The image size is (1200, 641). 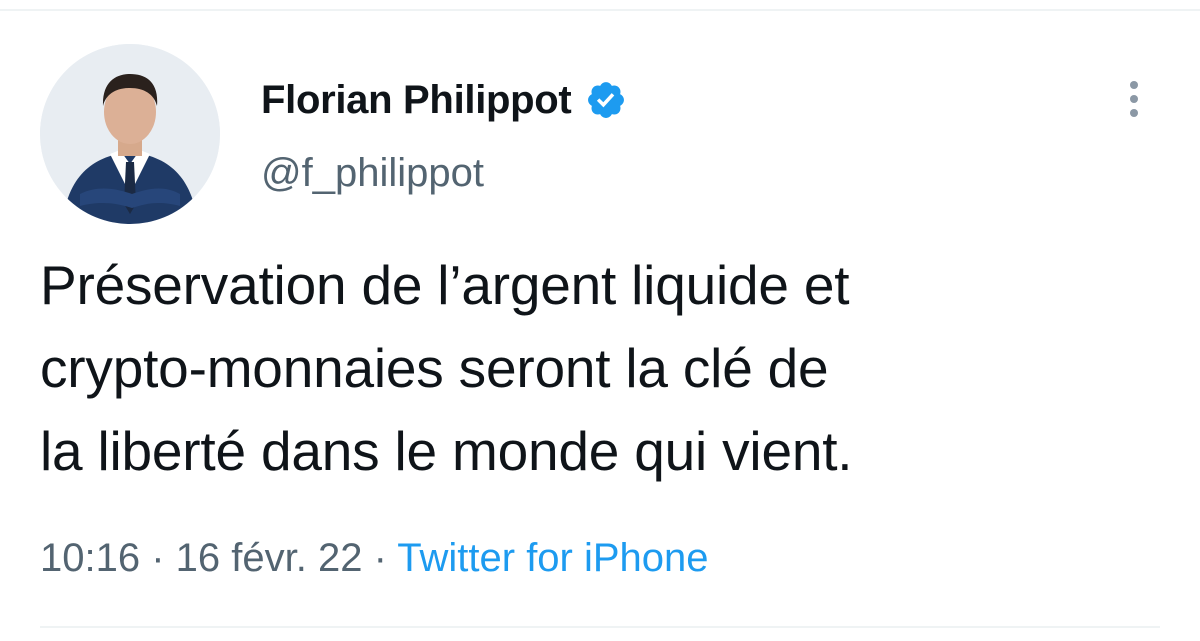 I want to click on tweet-meta: 10:16 · 16 févr. 22 · Twitter for iPhone, so click(x=374, y=558).